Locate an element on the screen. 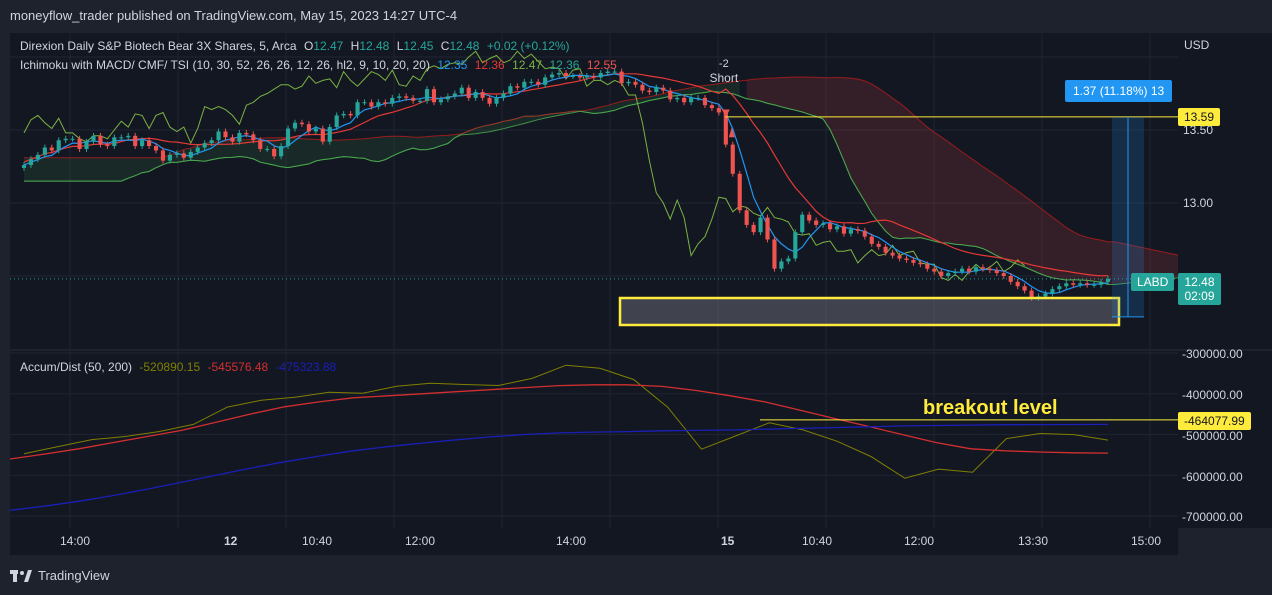 This screenshot has height=595, width=1272. ad-ma200-value: -475323.88 is located at coordinates (306, 367).